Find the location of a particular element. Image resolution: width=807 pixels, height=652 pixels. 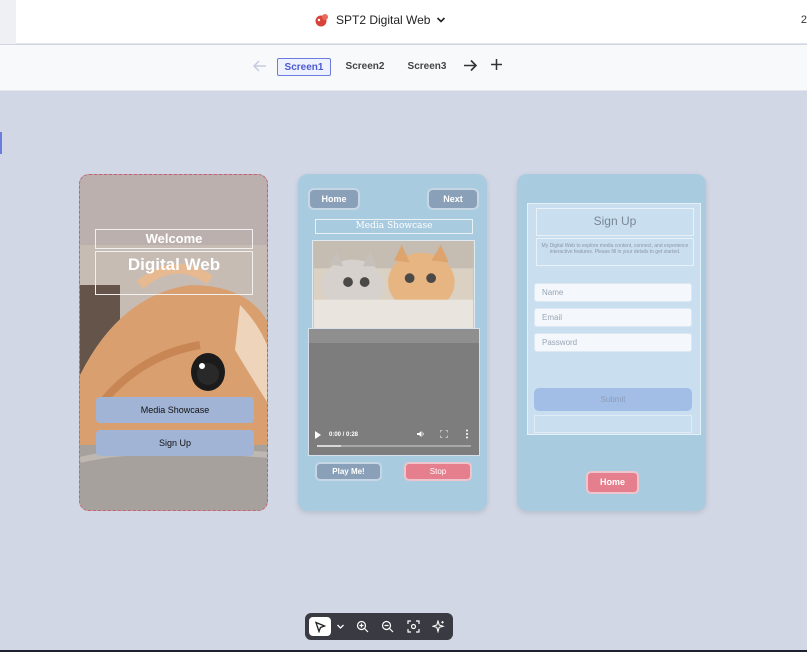

sparkle-icon is located at coordinates (438, 626).